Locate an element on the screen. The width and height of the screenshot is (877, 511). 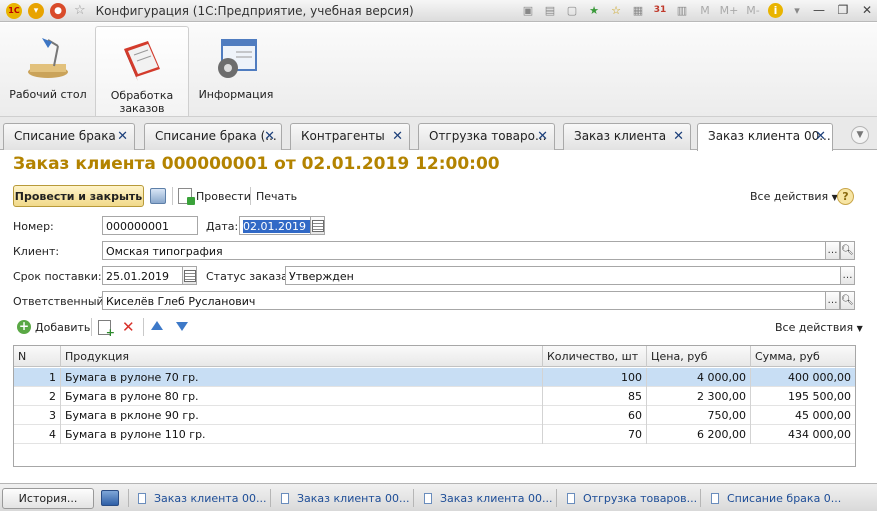
section-desktop: Рабочий стол is located at coordinates (48, 71).